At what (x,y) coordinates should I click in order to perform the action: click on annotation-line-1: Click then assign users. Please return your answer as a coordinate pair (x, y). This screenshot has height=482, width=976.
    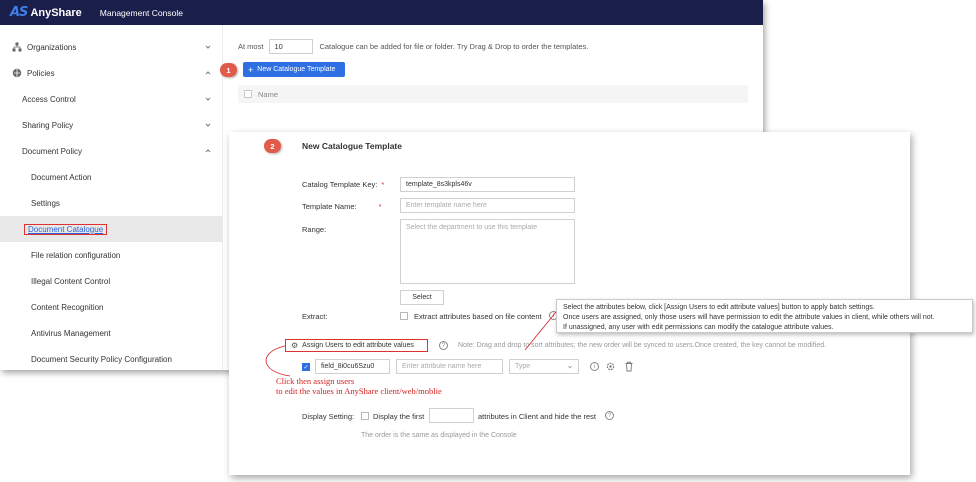
    Looking at the image, I should click on (315, 381).